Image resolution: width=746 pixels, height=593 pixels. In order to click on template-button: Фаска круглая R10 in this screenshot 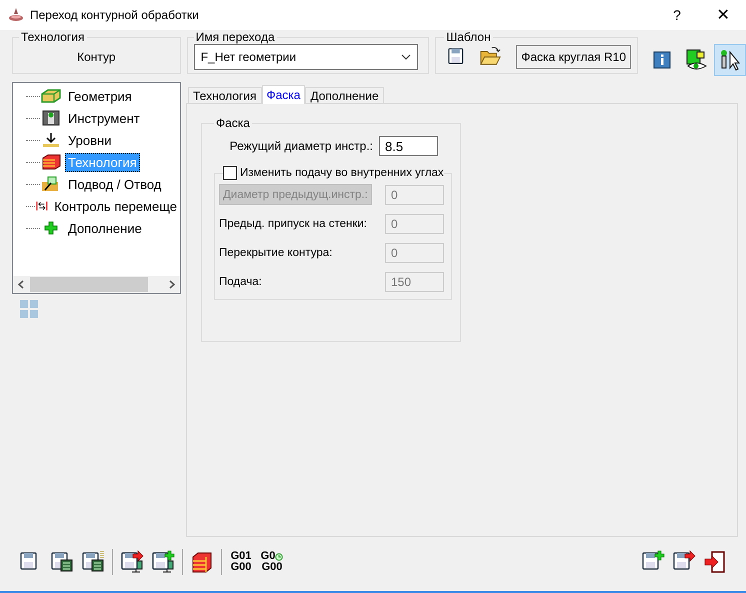, I will do `click(573, 56)`.